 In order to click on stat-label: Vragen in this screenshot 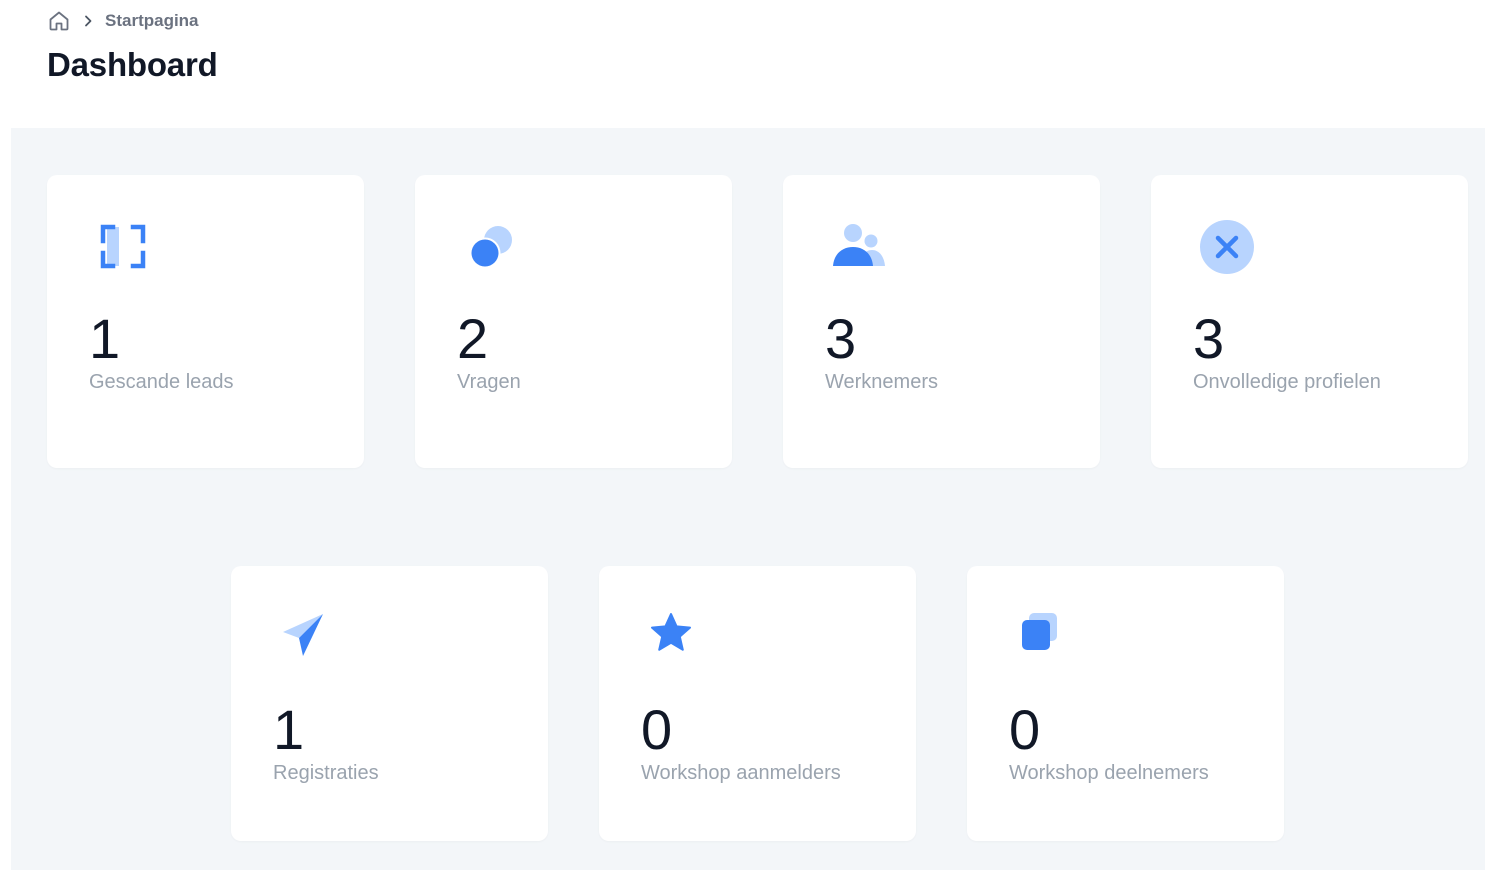, I will do `click(489, 382)`.